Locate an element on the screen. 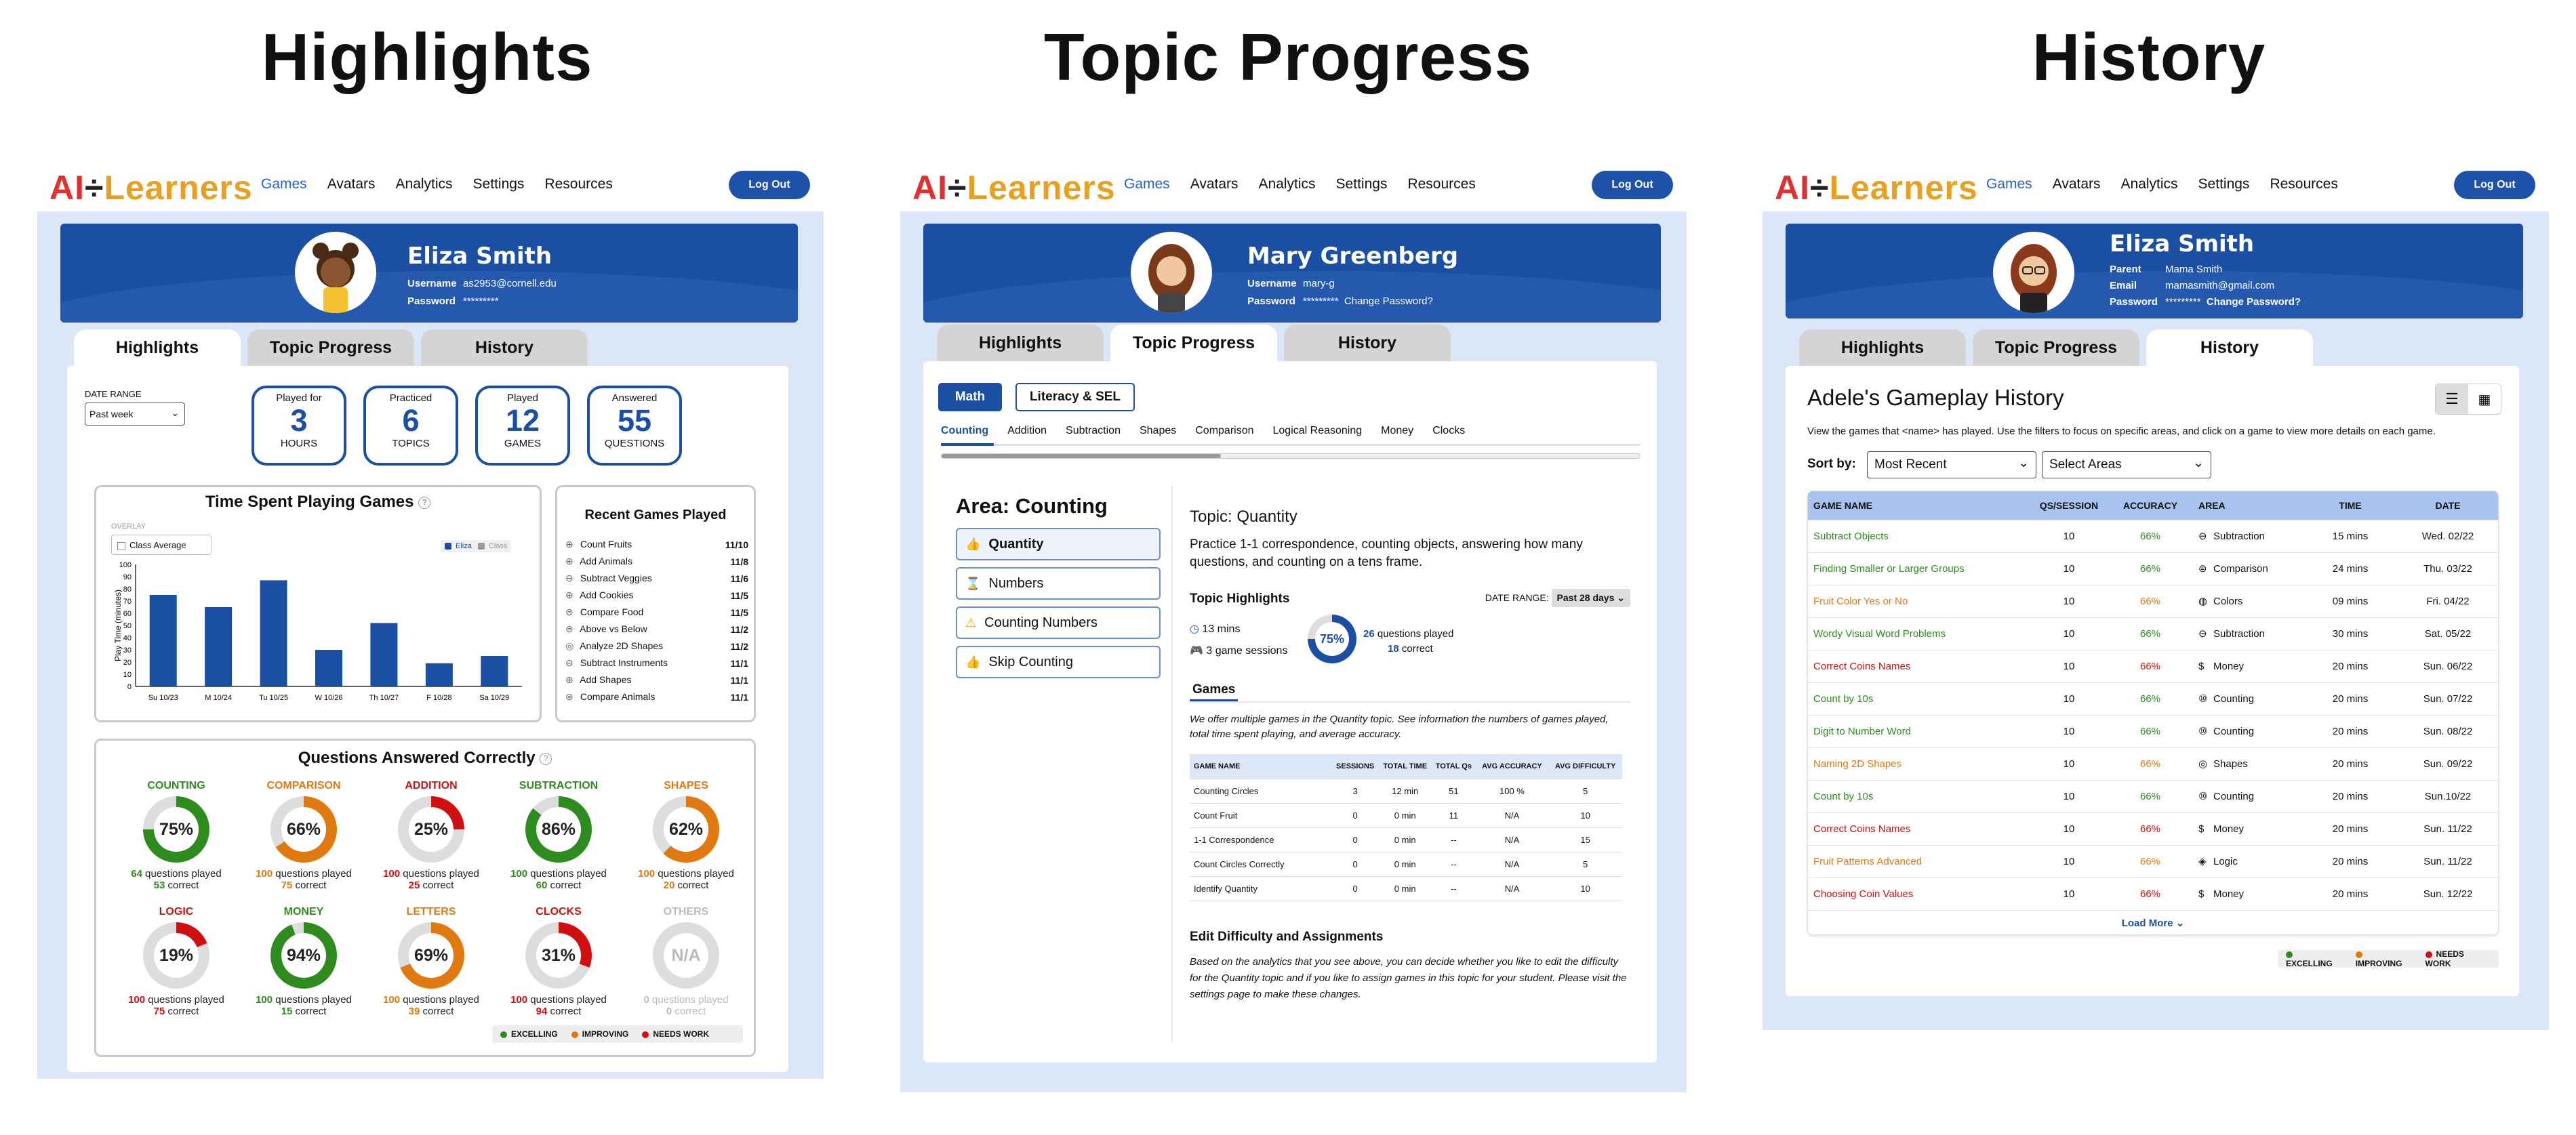  topic-subtab: Addition is located at coordinates (1027, 431).